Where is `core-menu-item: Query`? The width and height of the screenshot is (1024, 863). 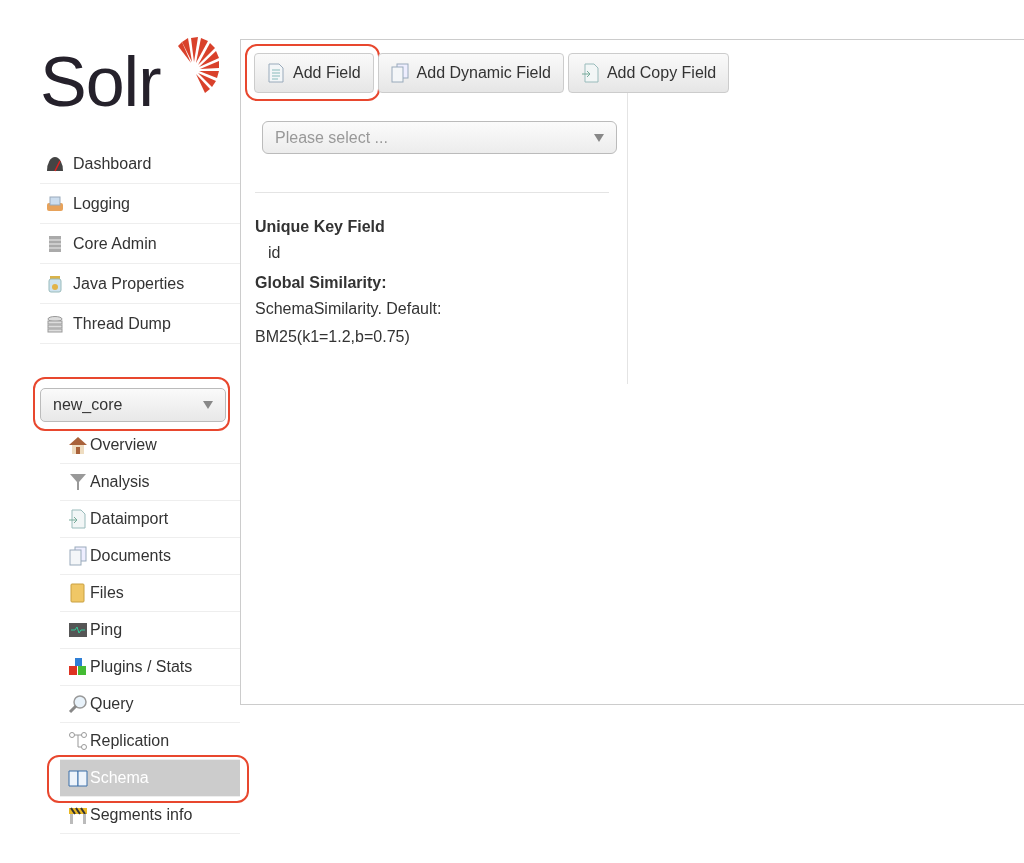
core-menu-item: Query is located at coordinates (150, 704).